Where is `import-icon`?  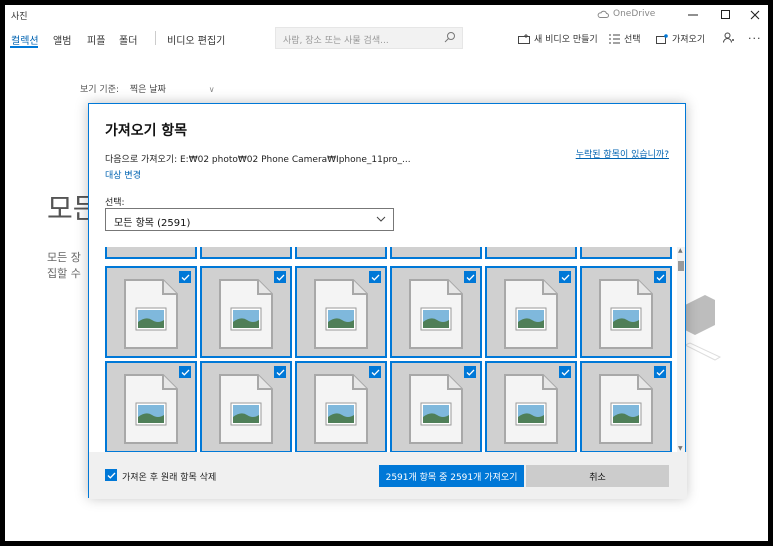 import-icon is located at coordinates (662, 38).